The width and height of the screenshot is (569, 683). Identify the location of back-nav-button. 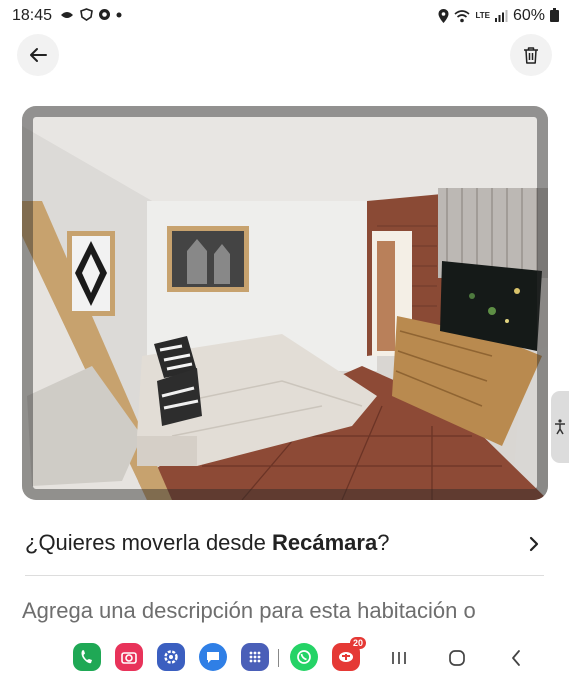
(516, 658).